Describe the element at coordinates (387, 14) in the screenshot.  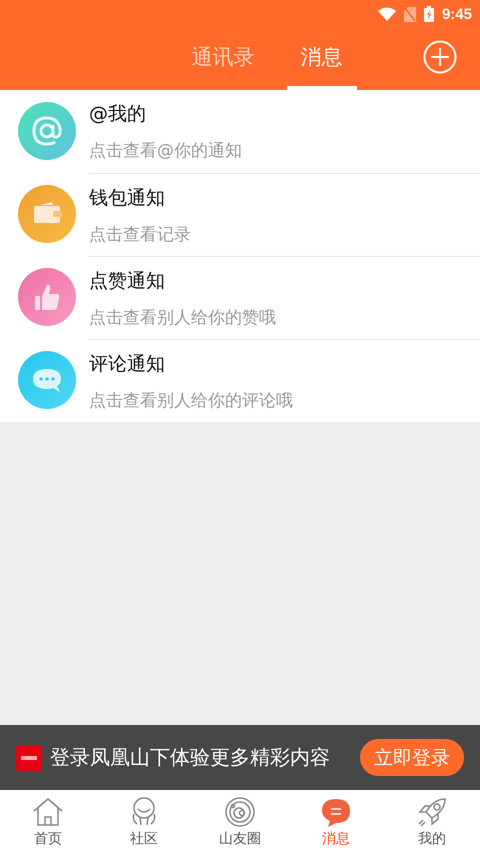
I see `wifi-icon` at that location.